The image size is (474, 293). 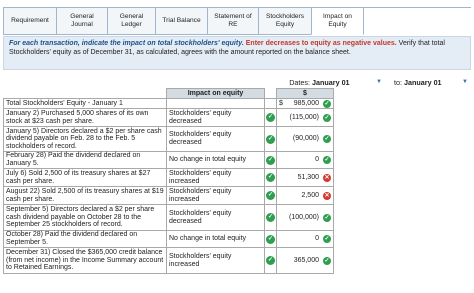 I want to click on amount-input: 51,300 ✕, so click(x=305, y=177).